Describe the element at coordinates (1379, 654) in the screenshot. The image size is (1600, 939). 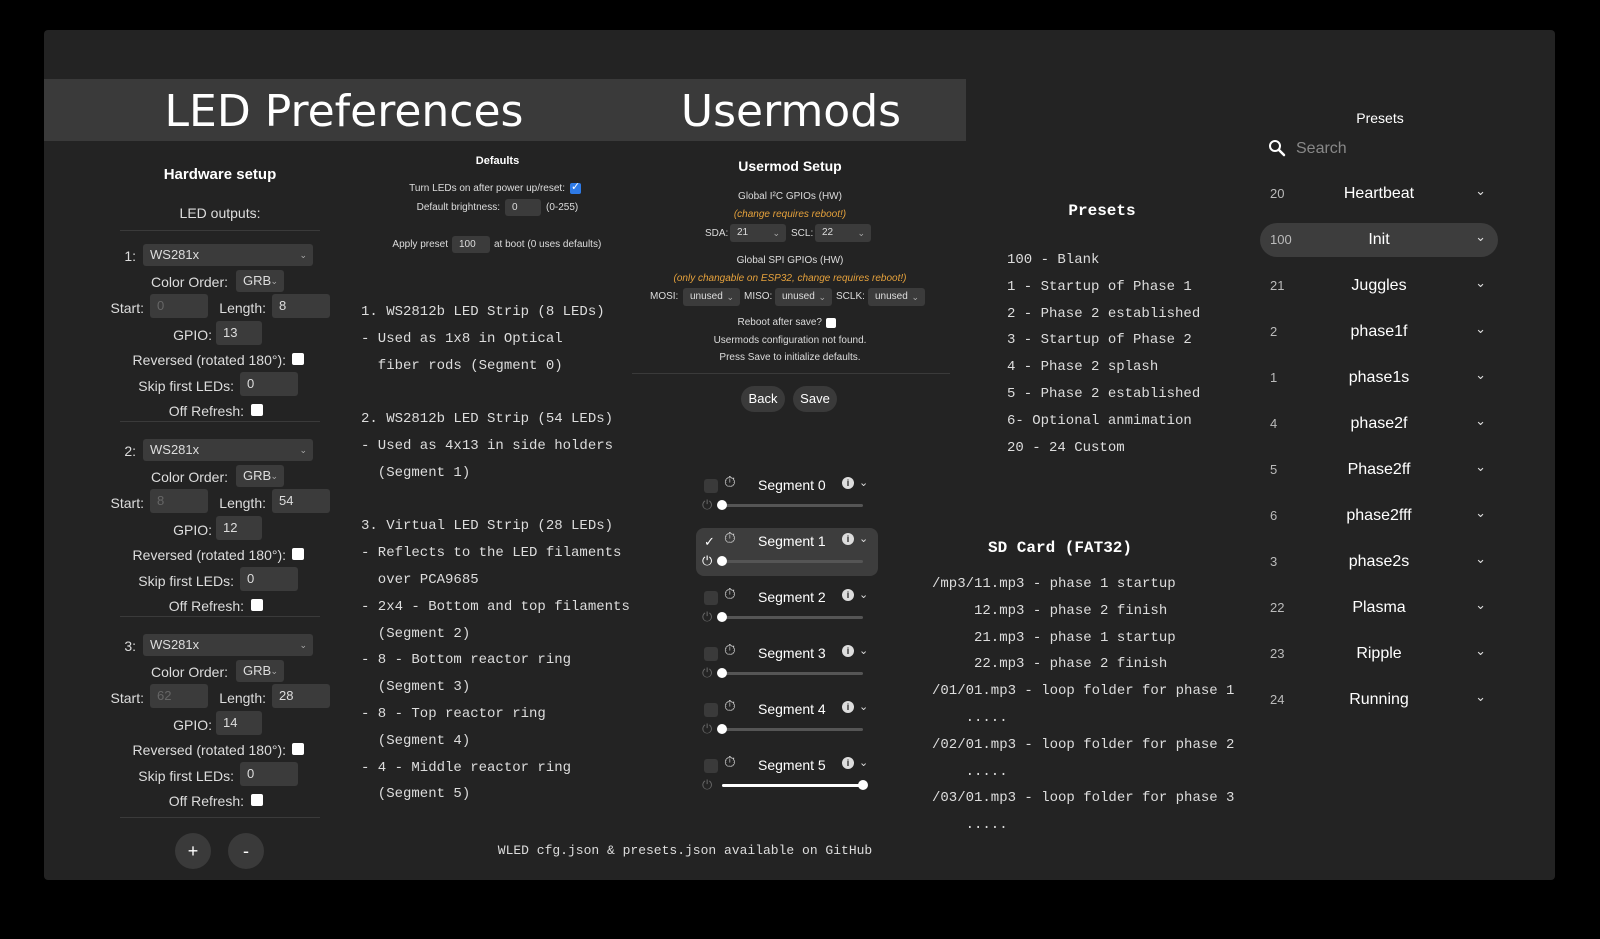
I see `preset-item: 23 Ripple ⌄` at that location.